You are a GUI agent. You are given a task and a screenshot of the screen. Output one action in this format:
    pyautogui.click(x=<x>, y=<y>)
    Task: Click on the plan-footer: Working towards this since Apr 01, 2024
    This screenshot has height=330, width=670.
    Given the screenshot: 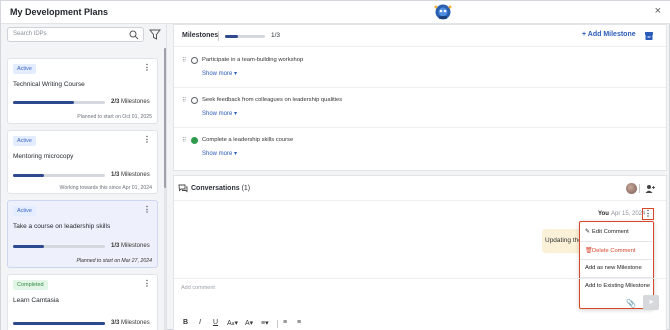 What is the action you would take?
    pyautogui.click(x=105, y=188)
    